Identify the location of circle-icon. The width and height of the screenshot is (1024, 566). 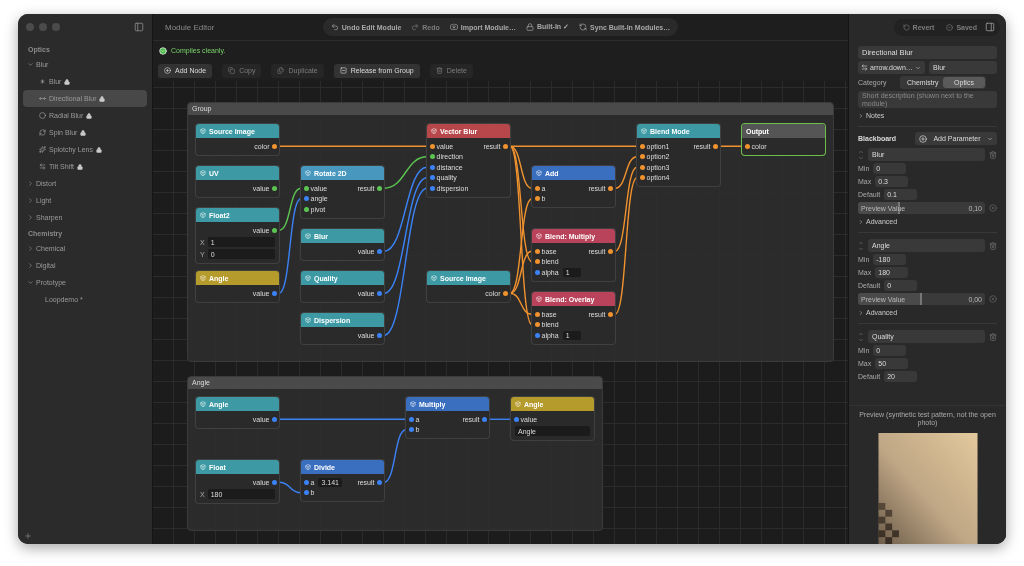
(42, 115).